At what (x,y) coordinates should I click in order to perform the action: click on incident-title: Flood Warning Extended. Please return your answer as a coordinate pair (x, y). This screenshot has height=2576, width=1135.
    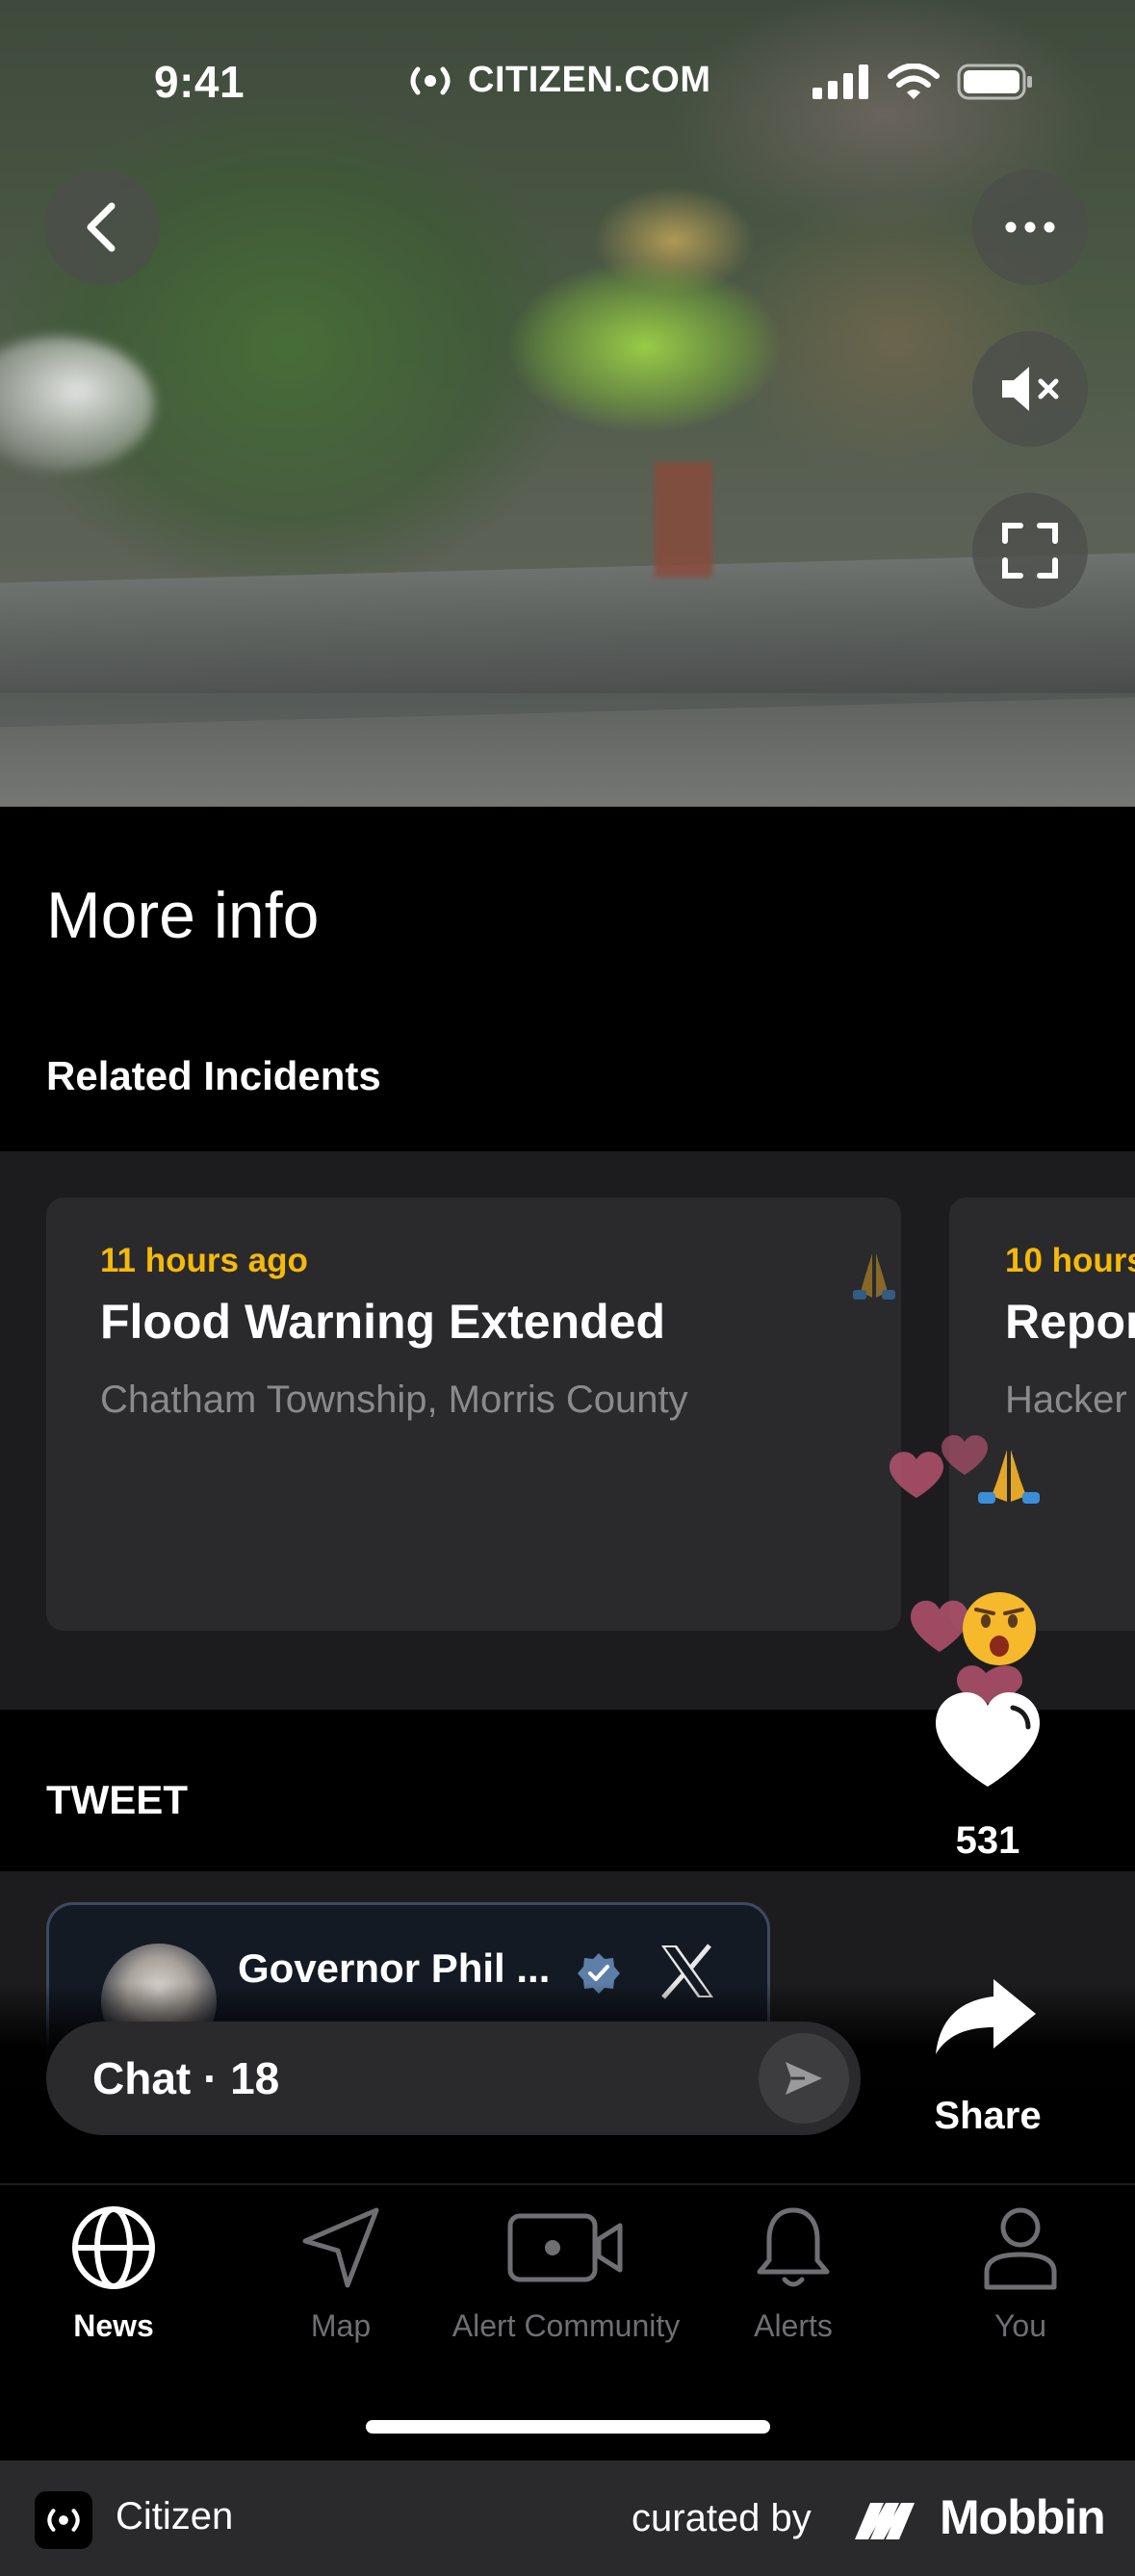
    Looking at the image, I should click on (383, 1322).